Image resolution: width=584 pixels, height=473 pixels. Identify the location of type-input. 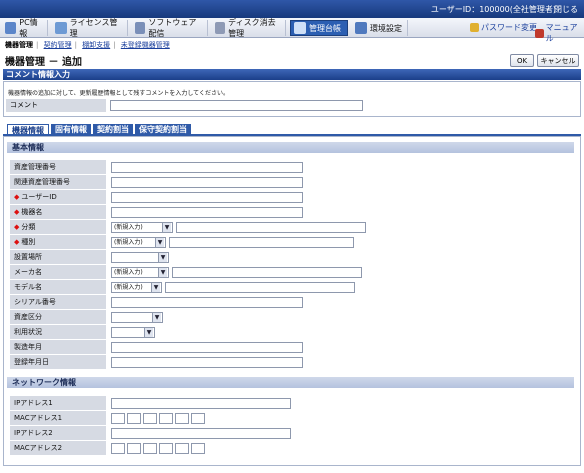
(261, 242).